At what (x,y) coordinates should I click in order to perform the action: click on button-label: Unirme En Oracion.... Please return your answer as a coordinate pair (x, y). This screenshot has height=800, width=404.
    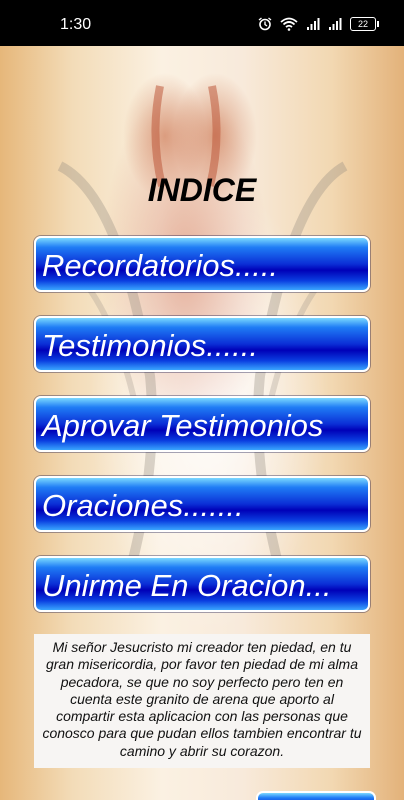
    Looking at the image, I should click on (187, 585).